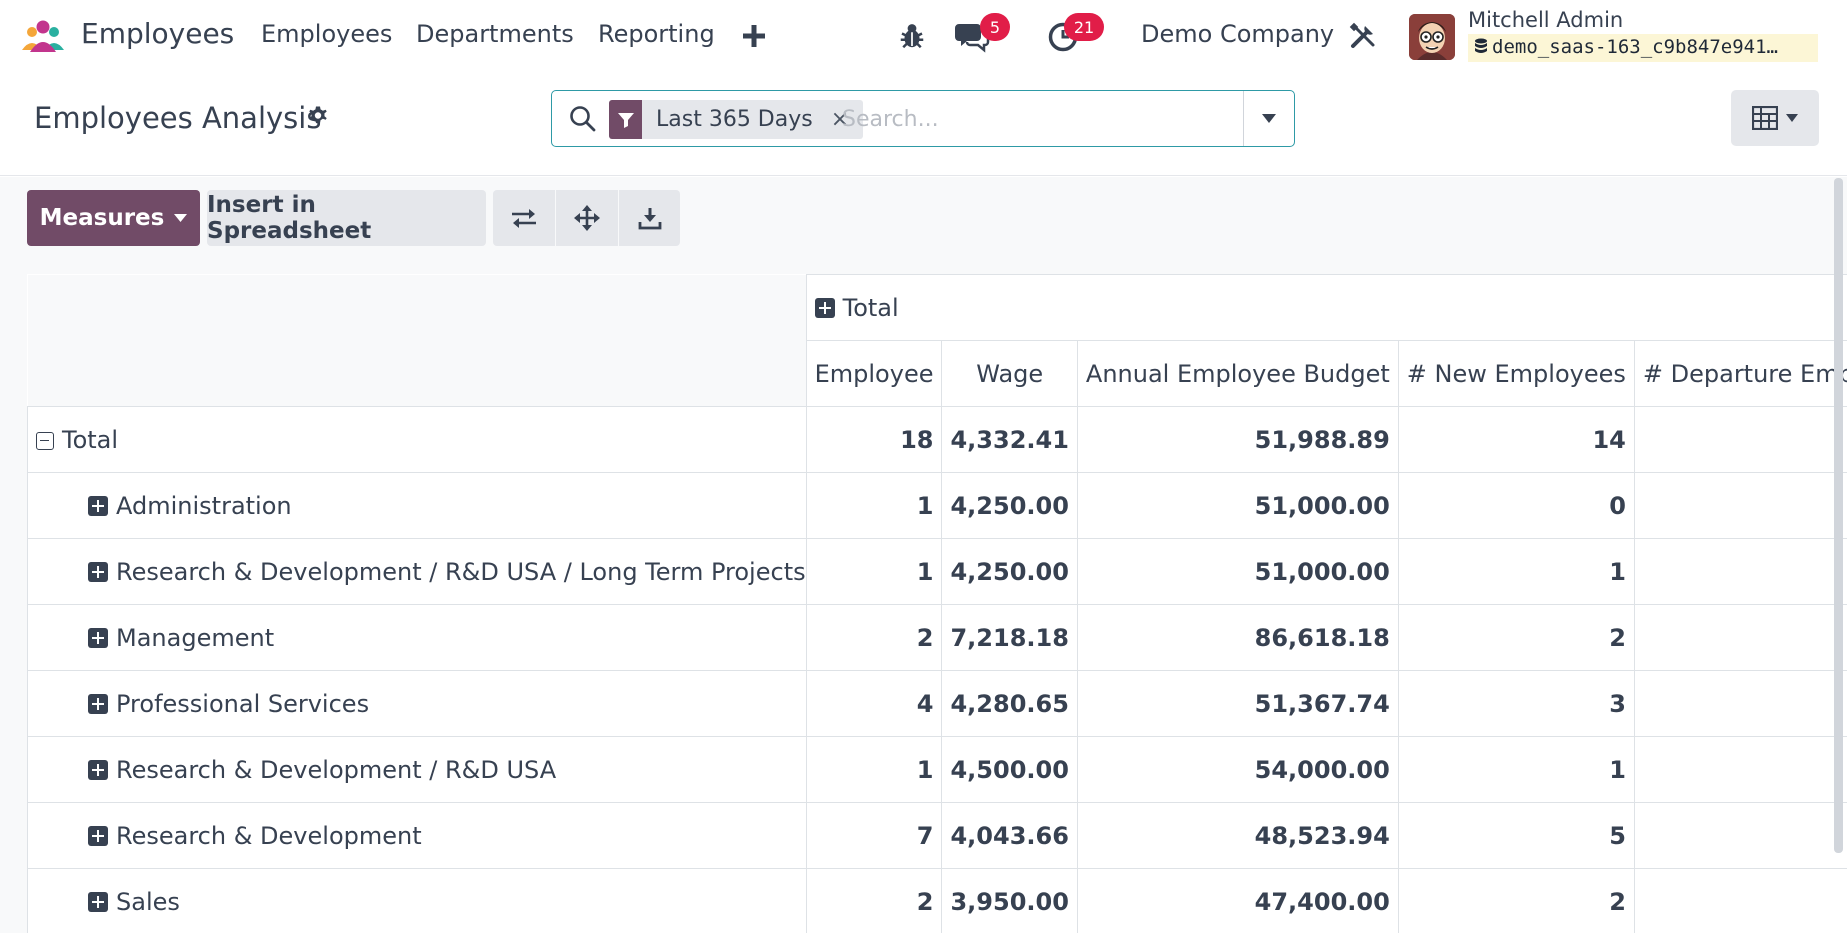 Image resolution: width=1847 pixels, height=933 pixels. Describe the element at coordinates (417, 900) in the screenshot. I see `row-header-sales: Sales` at that location.